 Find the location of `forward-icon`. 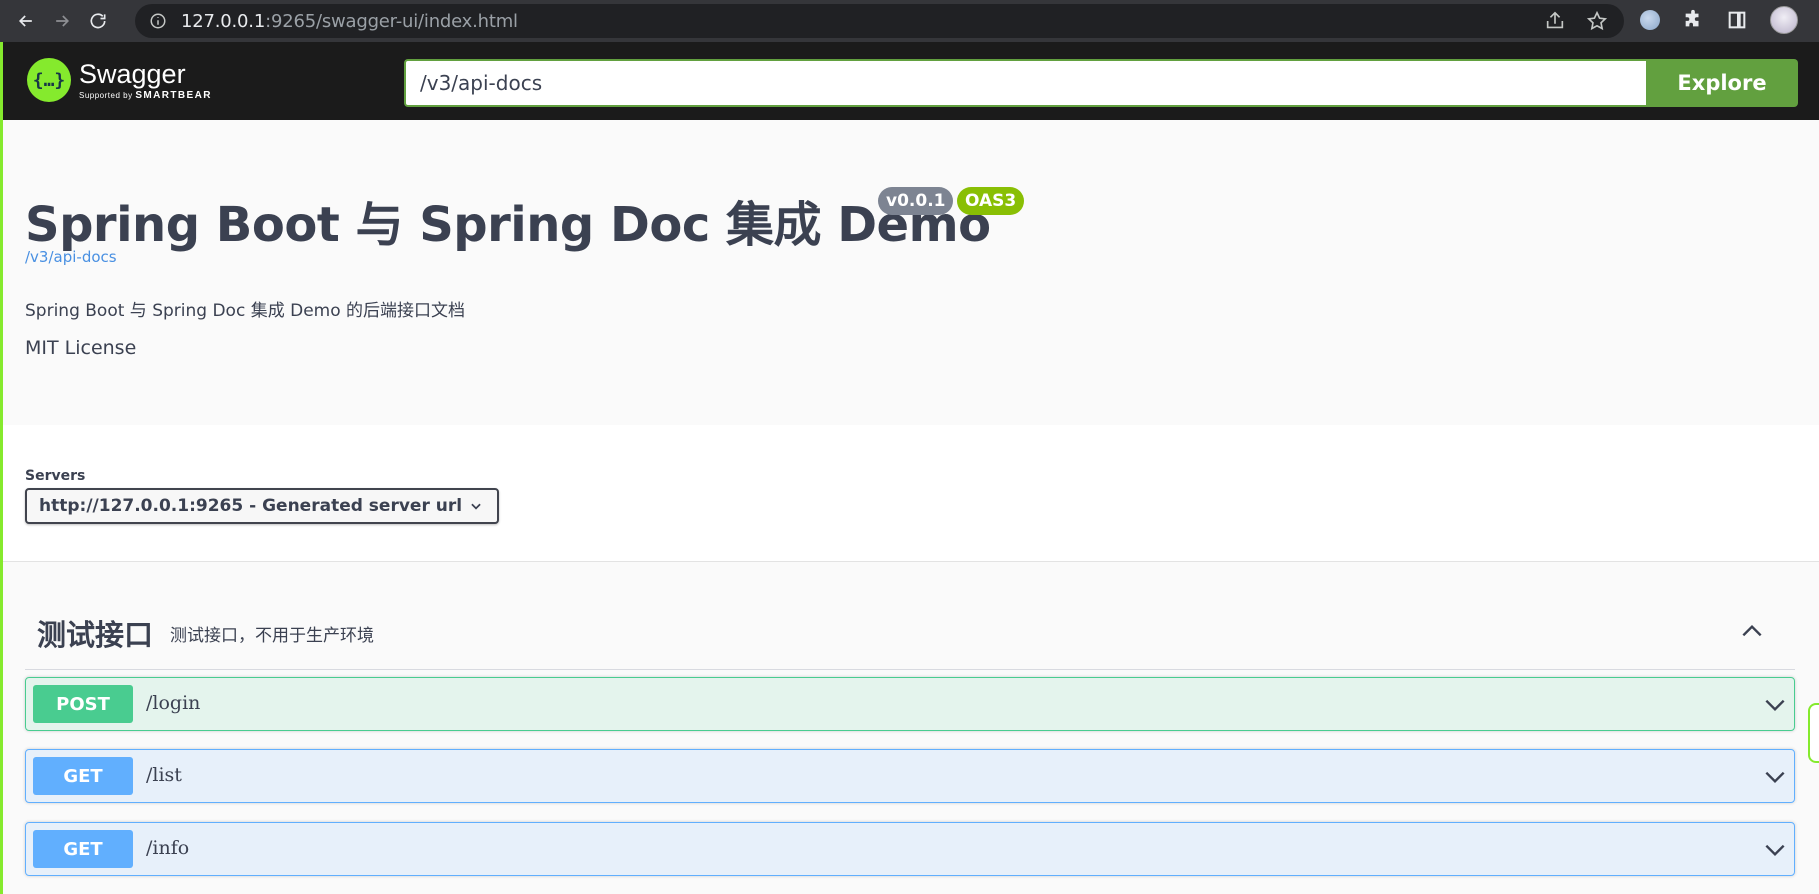

forward-icon is located at coordinates (62, 21).